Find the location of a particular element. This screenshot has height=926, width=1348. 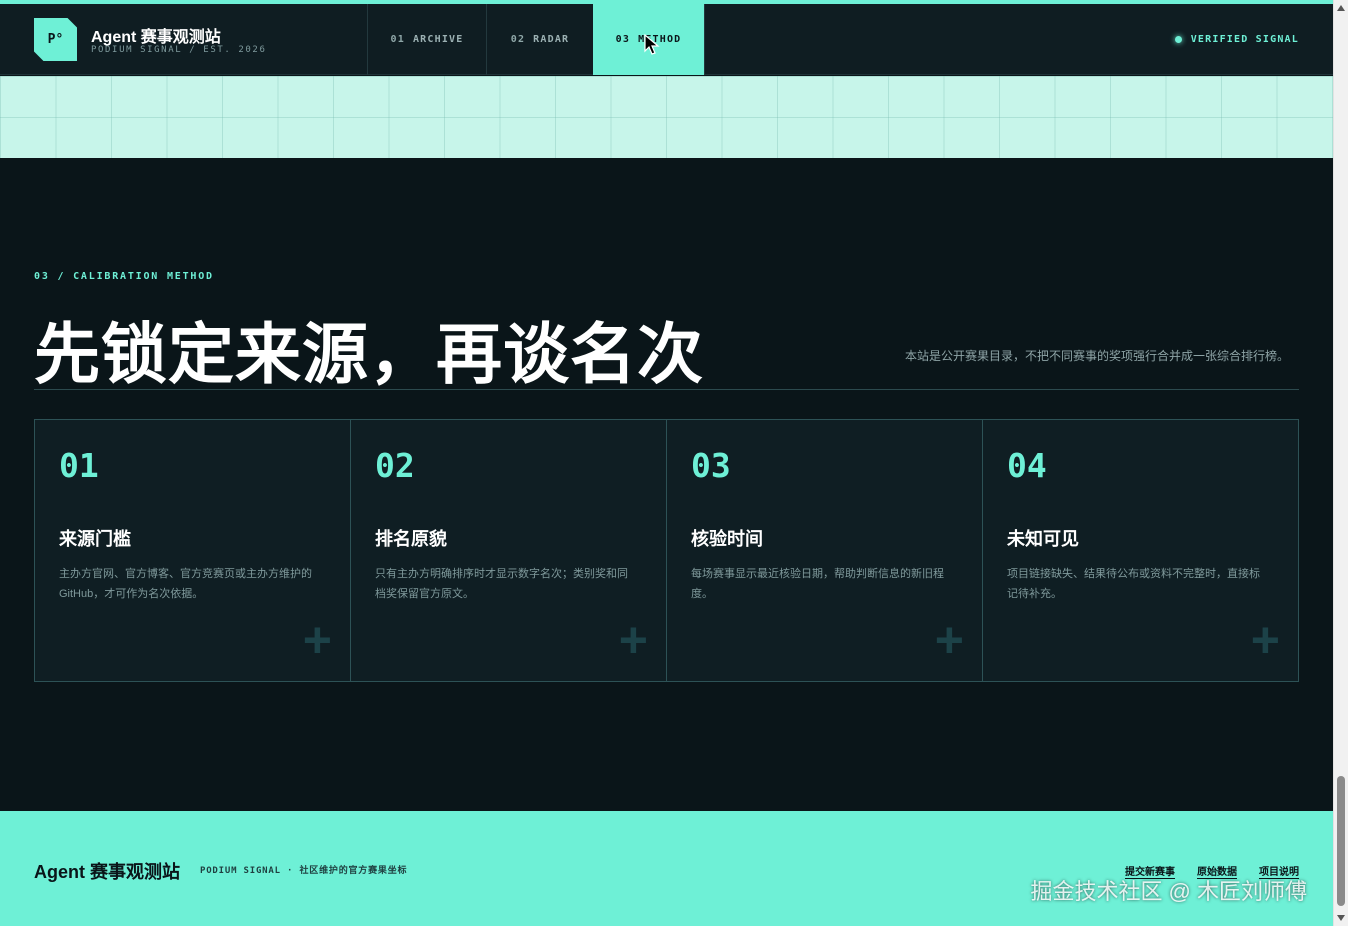

page-title: 先锁定来源，再谈名次 is located at coordinates (369, 354).